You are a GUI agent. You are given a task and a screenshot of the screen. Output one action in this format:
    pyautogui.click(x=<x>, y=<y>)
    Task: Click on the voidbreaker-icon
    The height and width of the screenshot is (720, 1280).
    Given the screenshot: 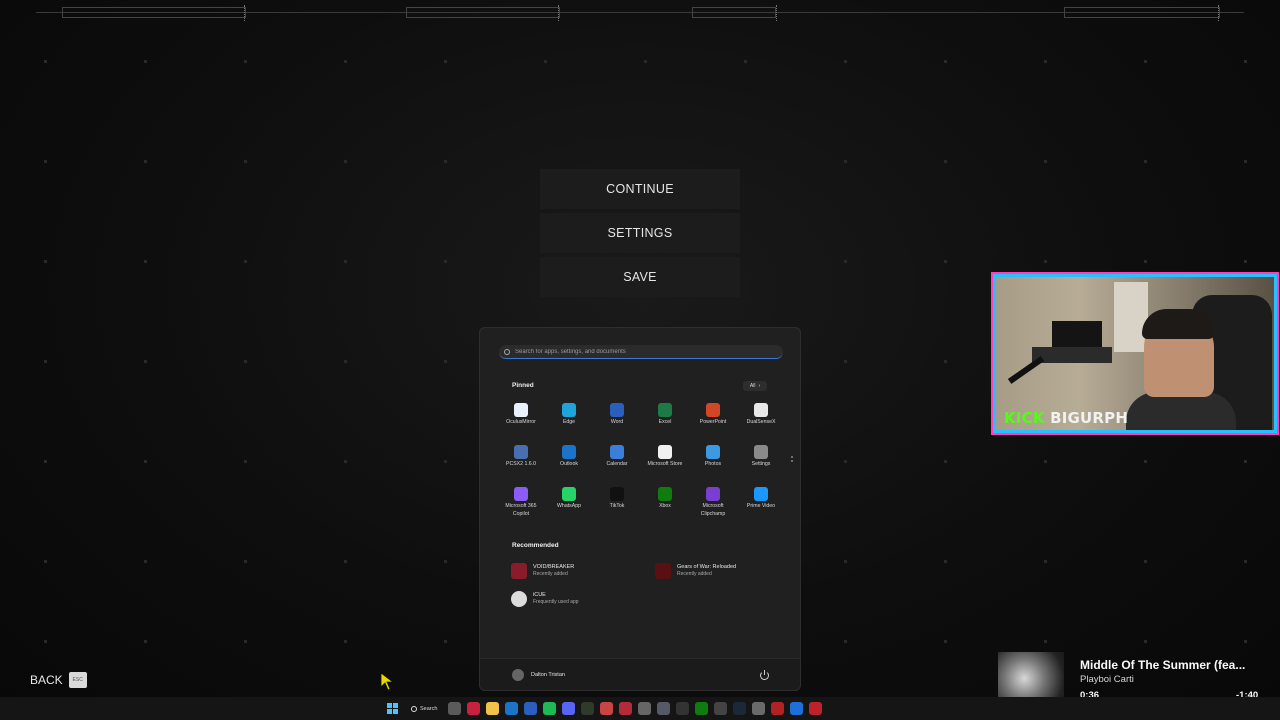 What is the action you would take?
    pyautogui.click(x=519, y=571)
    